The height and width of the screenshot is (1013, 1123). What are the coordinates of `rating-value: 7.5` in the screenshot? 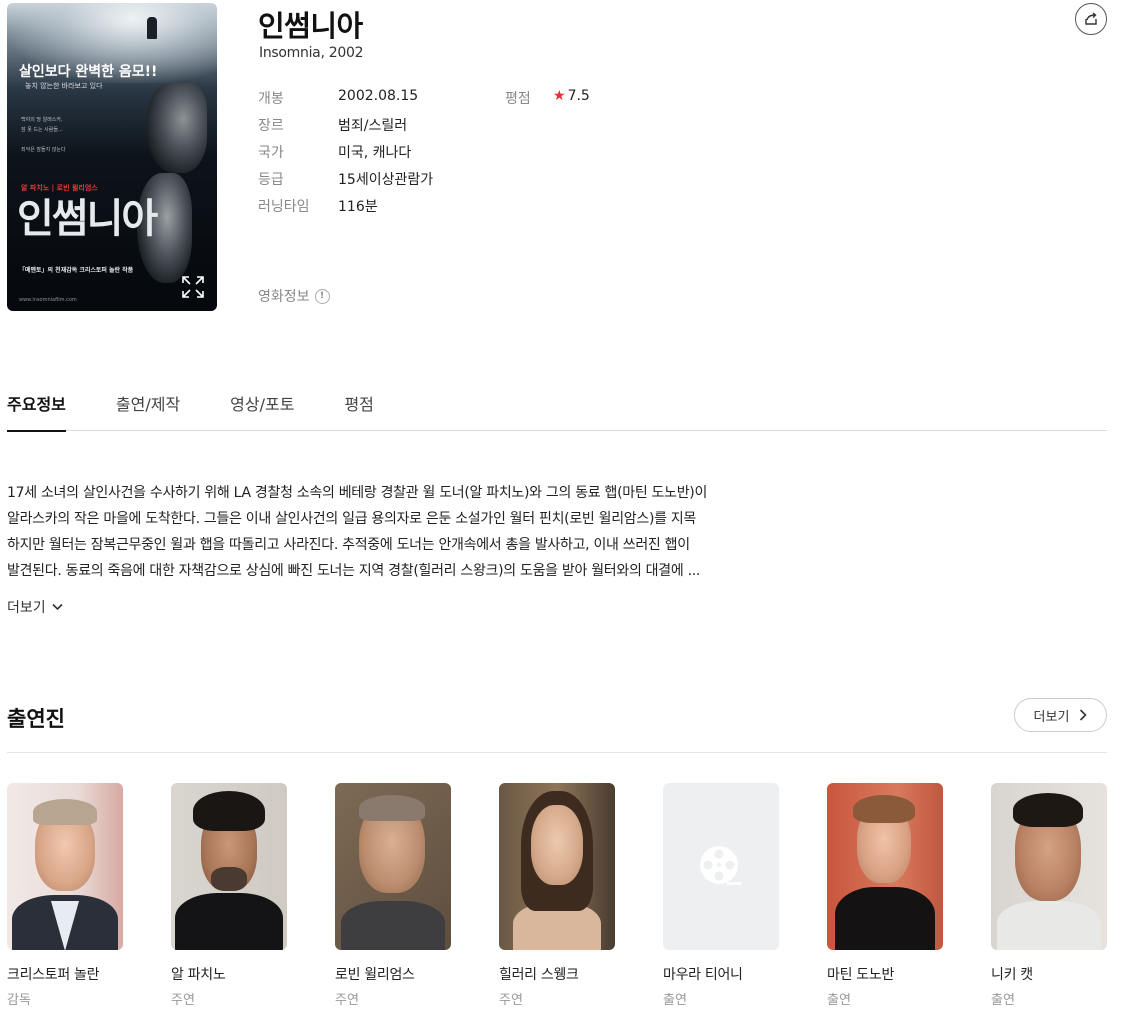 It's located at (578, 96).